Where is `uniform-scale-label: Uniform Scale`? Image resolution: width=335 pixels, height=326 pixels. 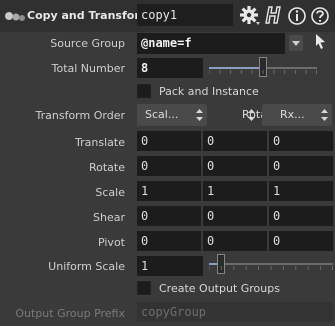 uniform-scale-label: Uniform Scale is located at coordinates (86, 266).